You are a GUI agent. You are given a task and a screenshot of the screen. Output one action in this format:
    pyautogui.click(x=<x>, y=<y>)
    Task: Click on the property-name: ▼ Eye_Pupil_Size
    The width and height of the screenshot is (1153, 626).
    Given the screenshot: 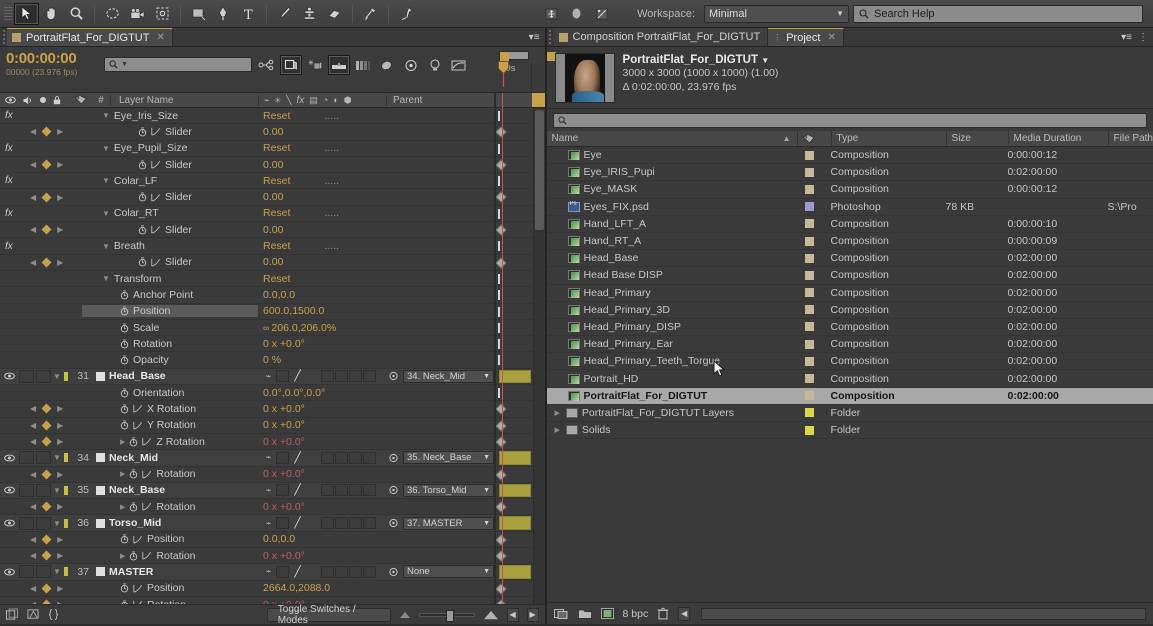 What is the action you would take?
    pyautogui.click(x=170, y=148)
    